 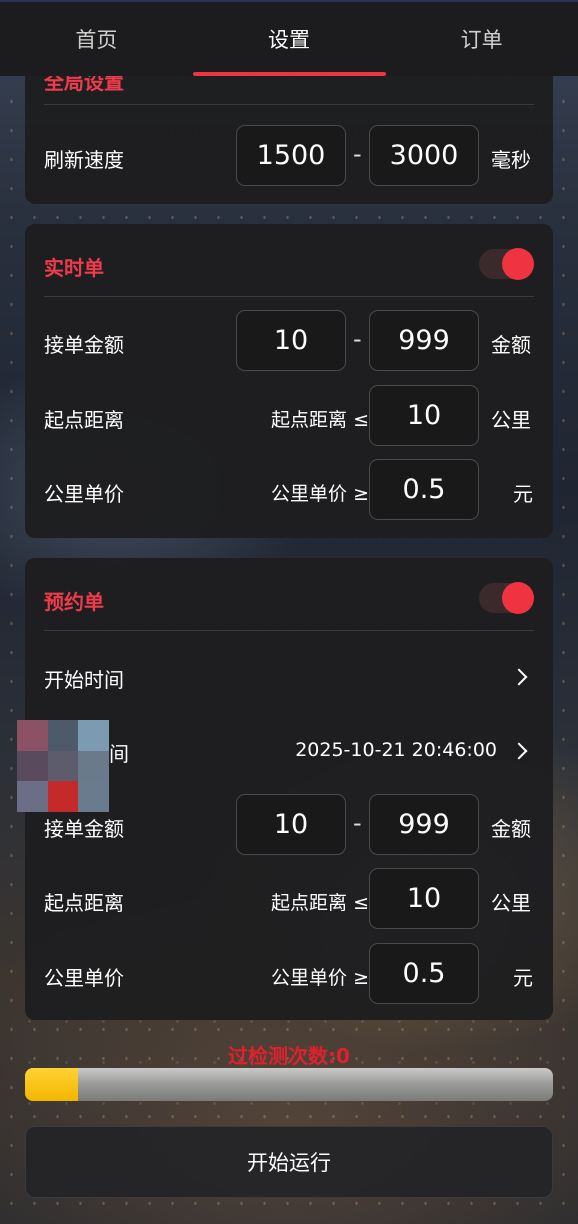 What do you see at coordinates (291, 824) in the screenshot?
I see `reservation-amount-min-input: 10` at bounding box center [291, 824].